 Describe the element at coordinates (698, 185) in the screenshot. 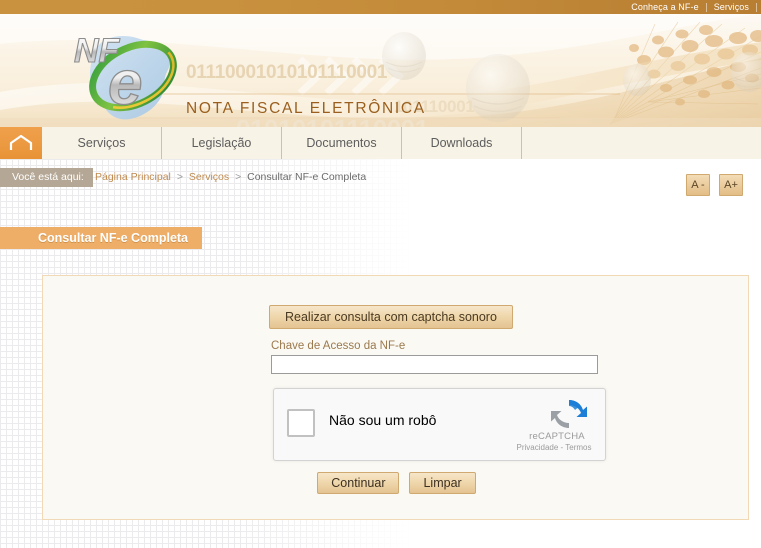

I see `font-size-decrease-button: A -` at that location.